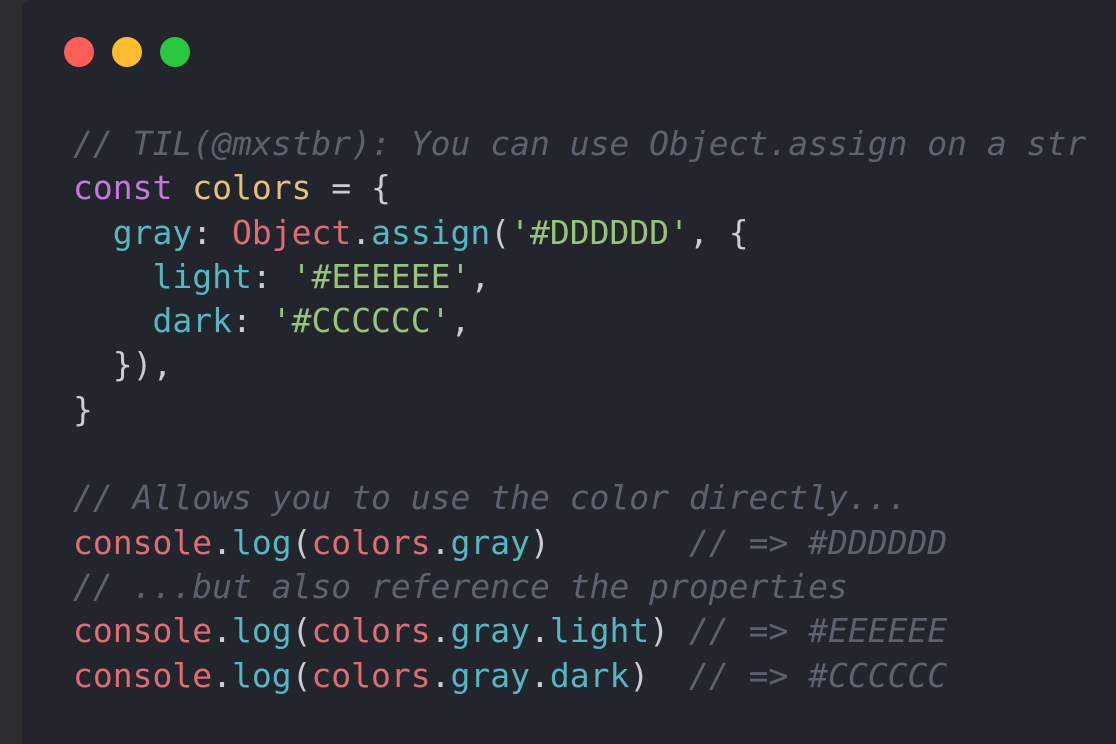 The height and width of the screenshot is (744, 1116). Describe the element at coordinates (579, 188) in the screenshot. I see `code-line: const colors = {` at that location.